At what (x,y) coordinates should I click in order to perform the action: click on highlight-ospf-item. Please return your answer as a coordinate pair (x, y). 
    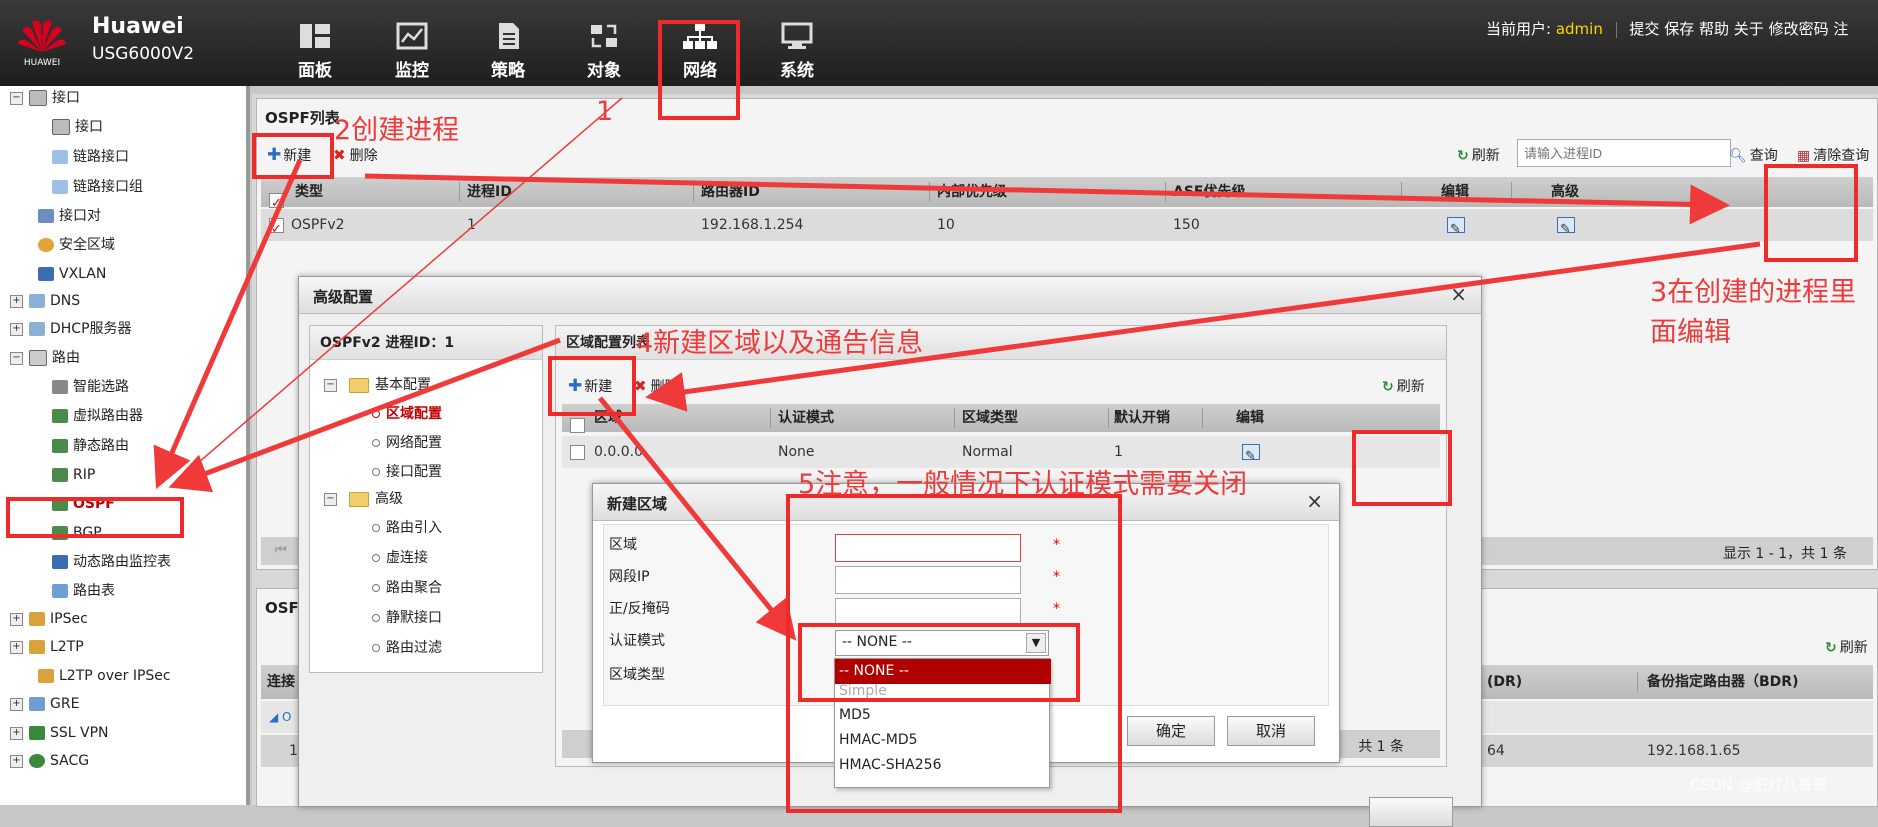
    Looking at the image, I should click on (95, 517).